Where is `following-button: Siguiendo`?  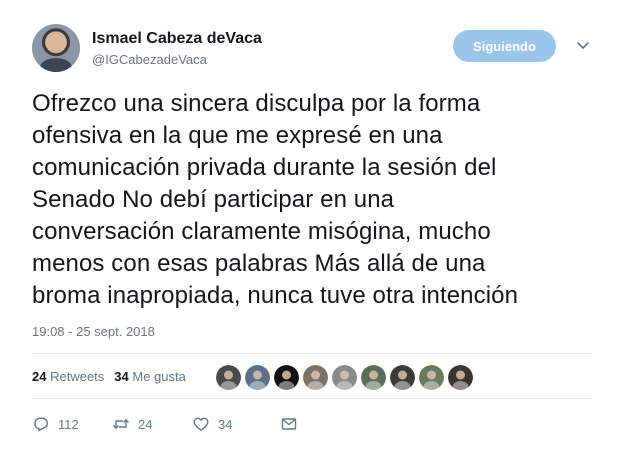
following-button: Siguiendo is located at coordinates (504, 46).